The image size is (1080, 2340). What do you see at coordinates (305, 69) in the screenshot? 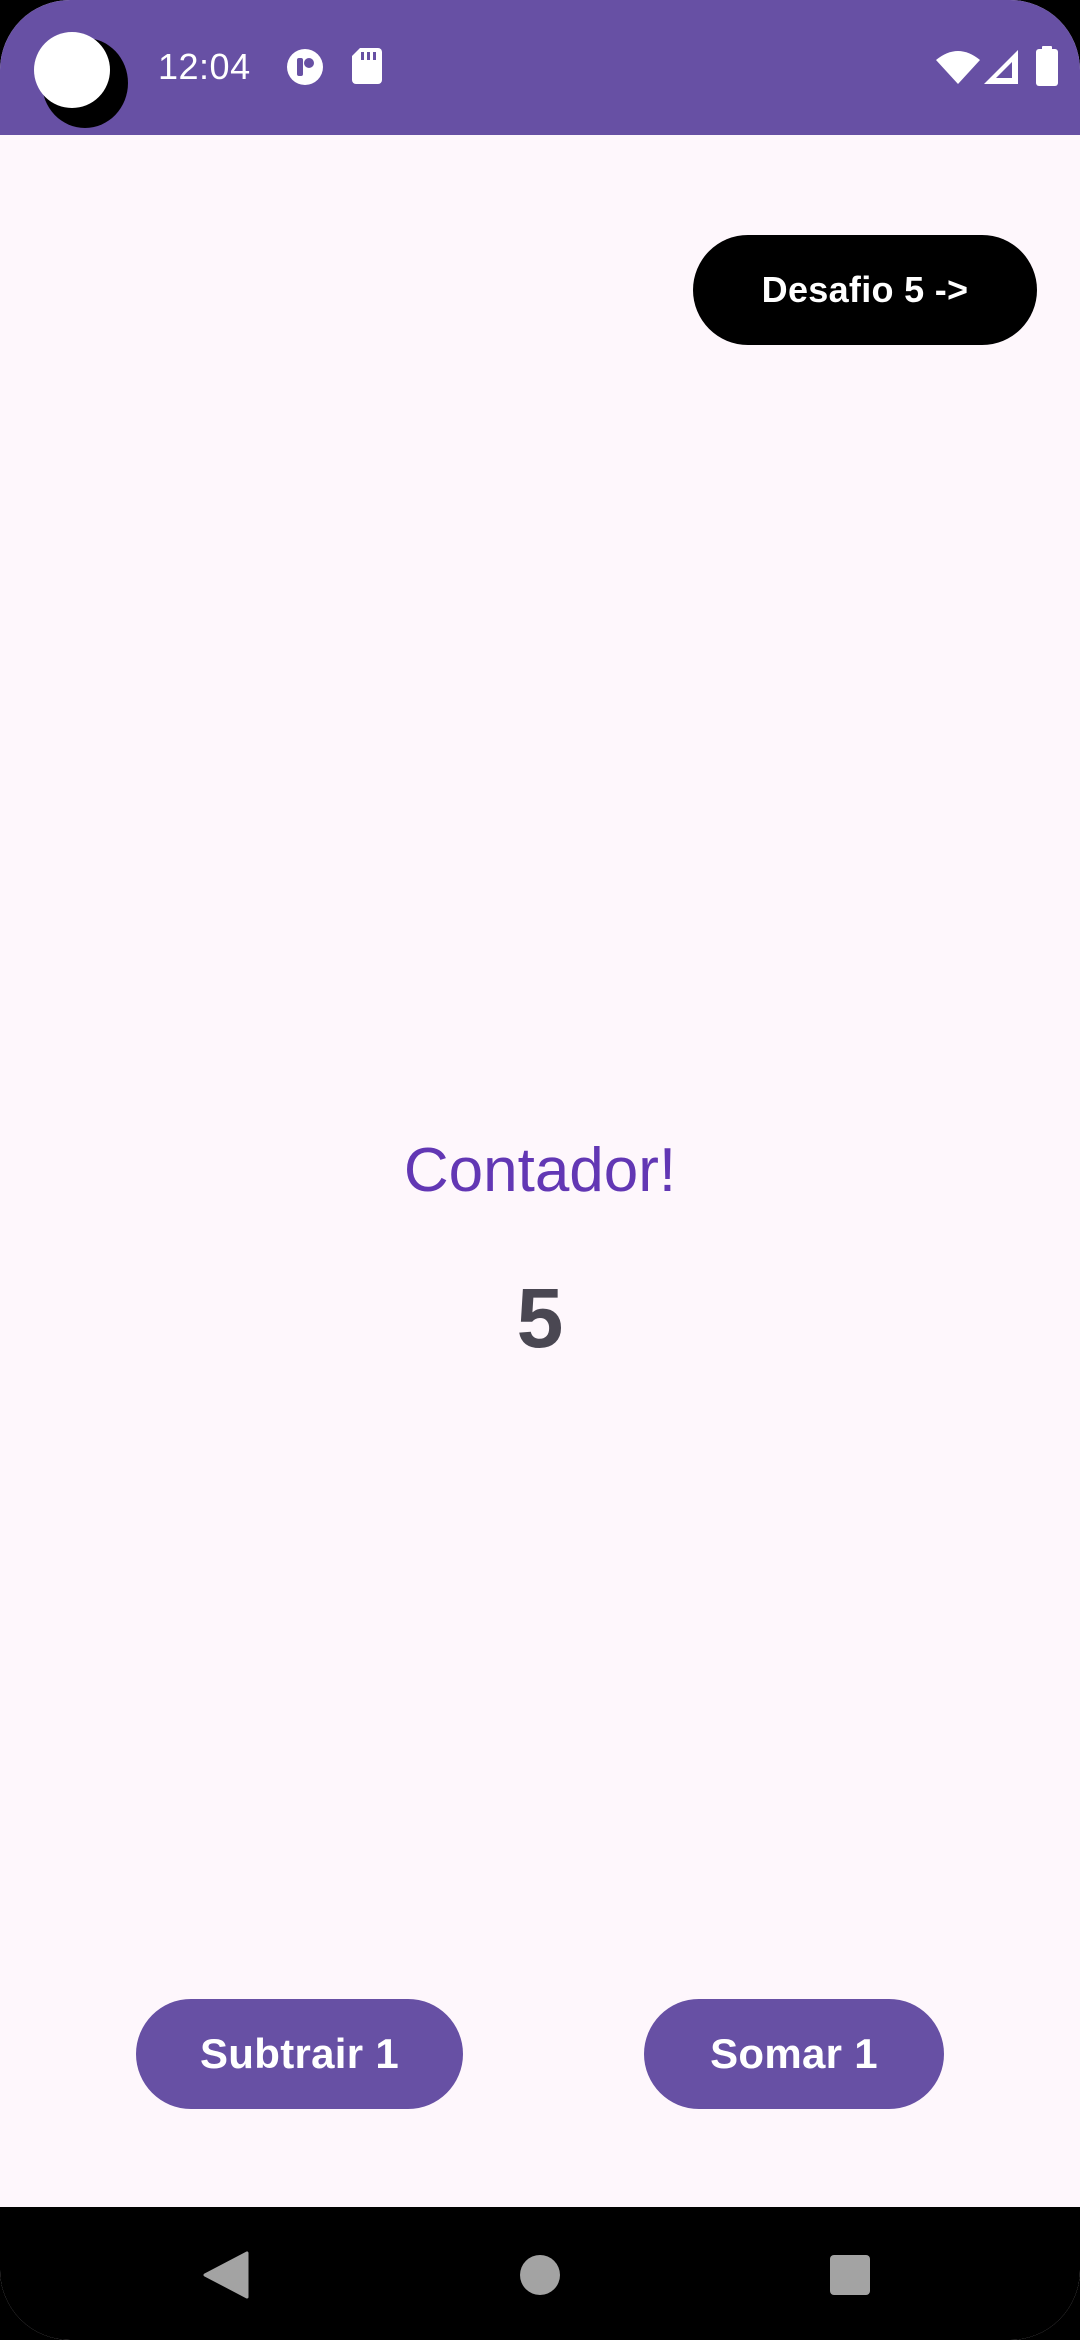
I see `notification-app-icon` at bounding box center [305, 69].